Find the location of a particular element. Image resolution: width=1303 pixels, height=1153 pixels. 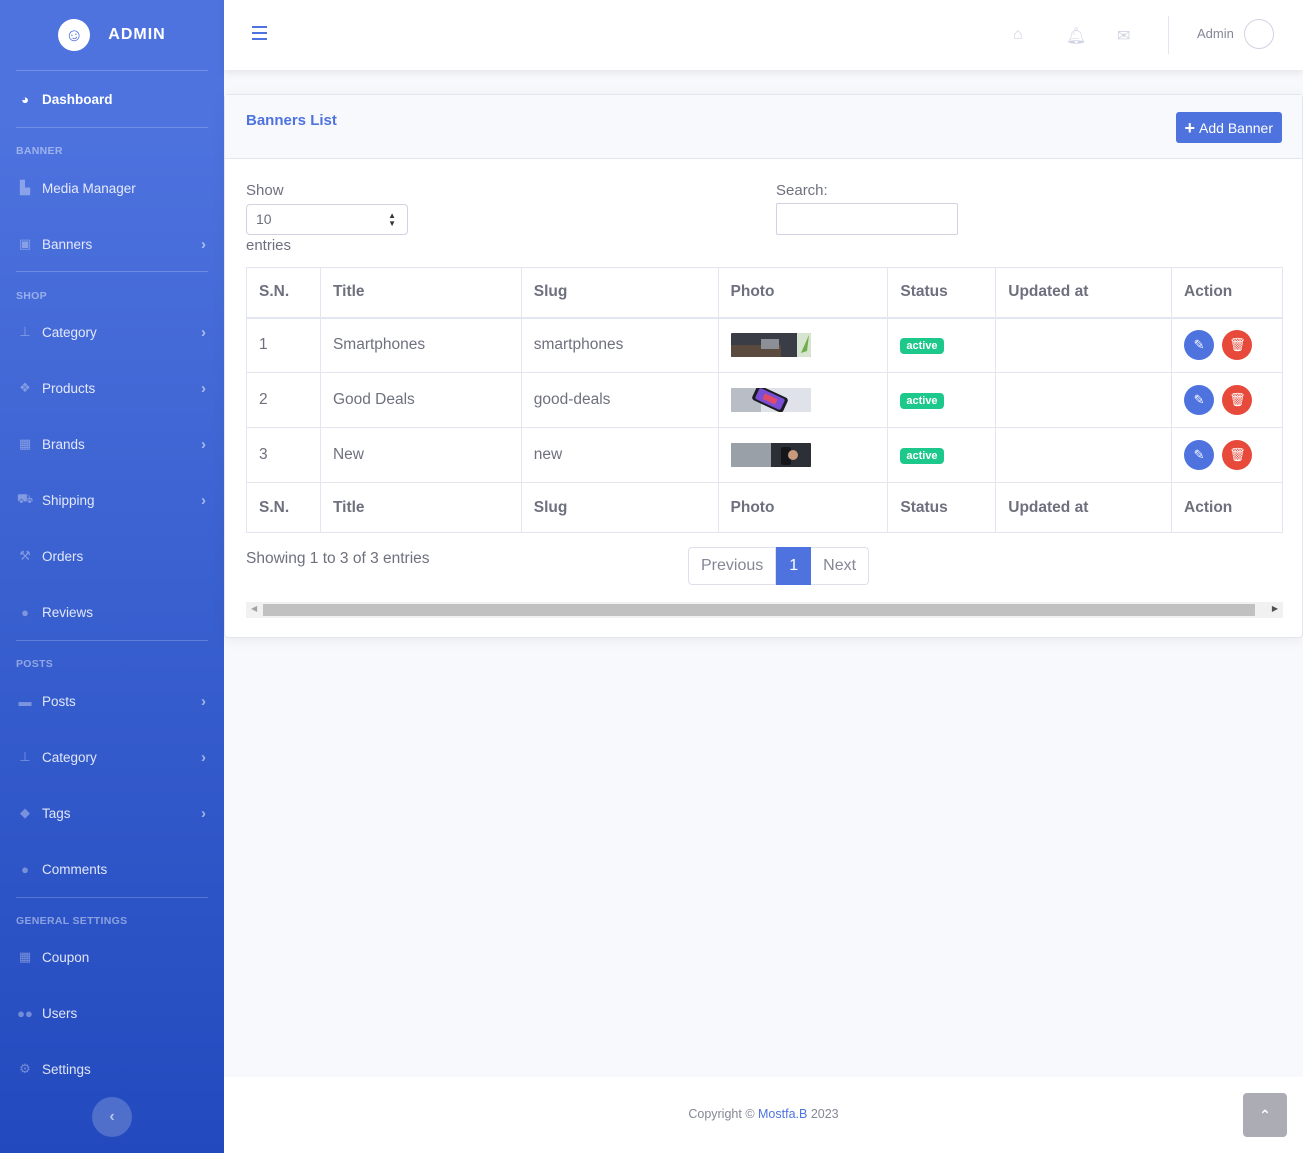

cell-sn: 3 is located at coordinates (283, 455).